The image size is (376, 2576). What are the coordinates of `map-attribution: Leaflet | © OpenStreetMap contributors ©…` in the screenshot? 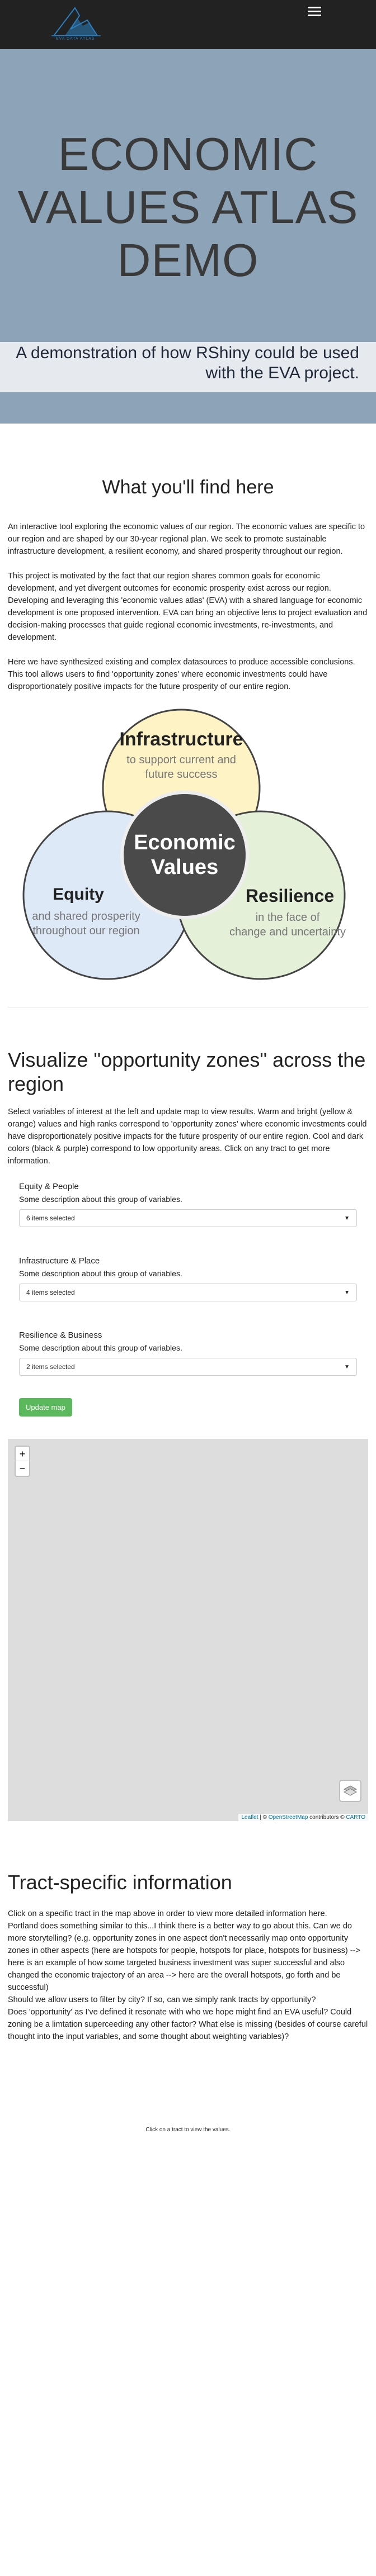 It's located at (303, 1817).